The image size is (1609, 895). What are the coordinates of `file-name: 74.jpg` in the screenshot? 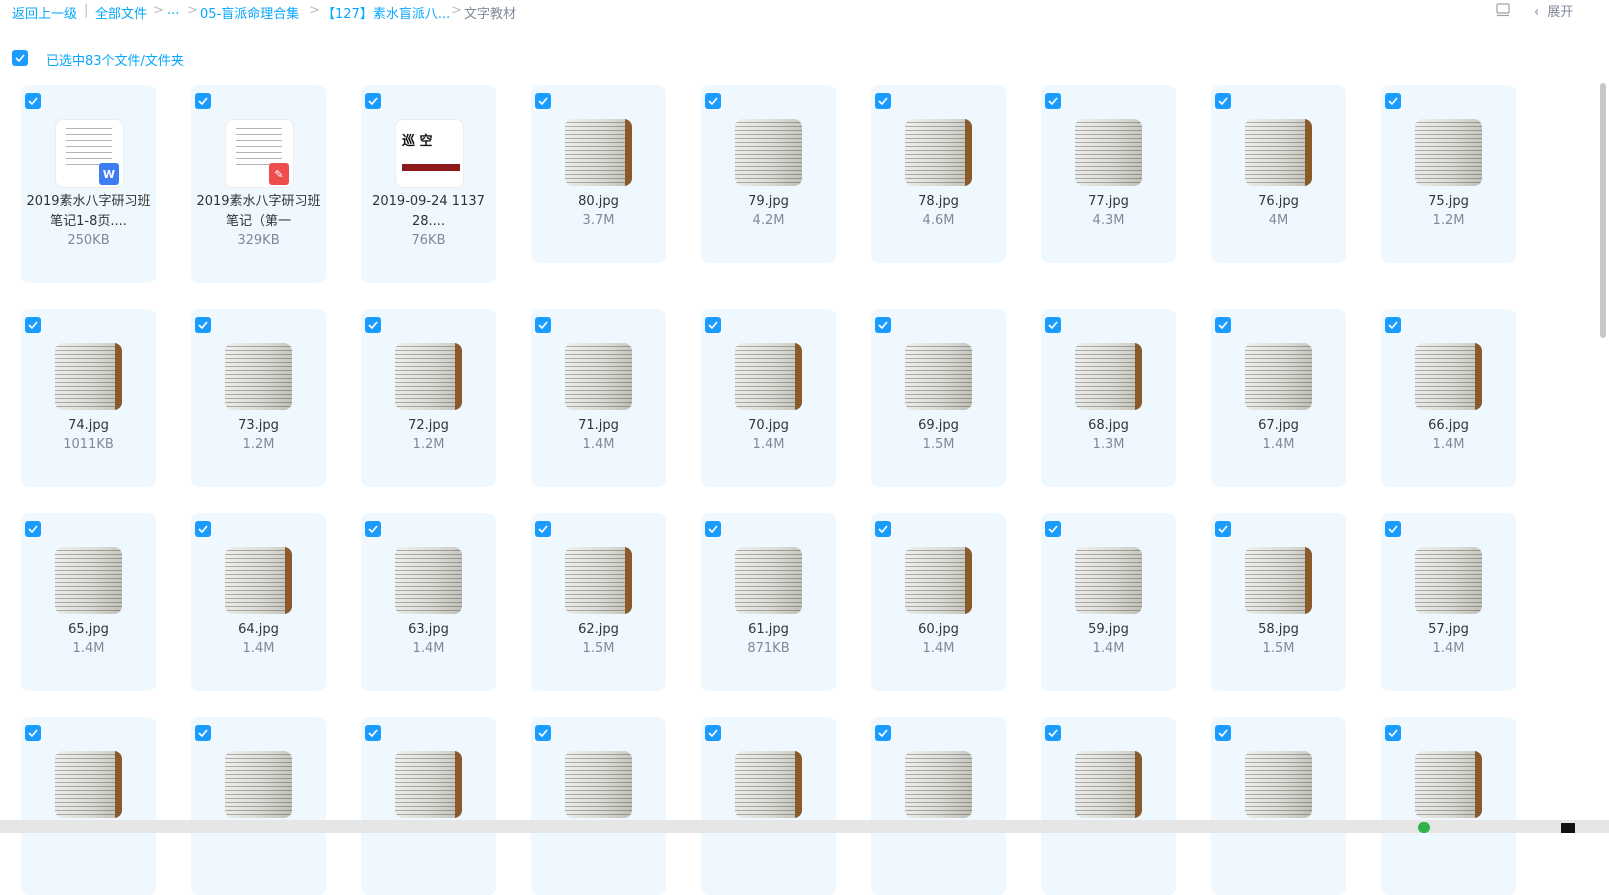 It's located at (88, 425).